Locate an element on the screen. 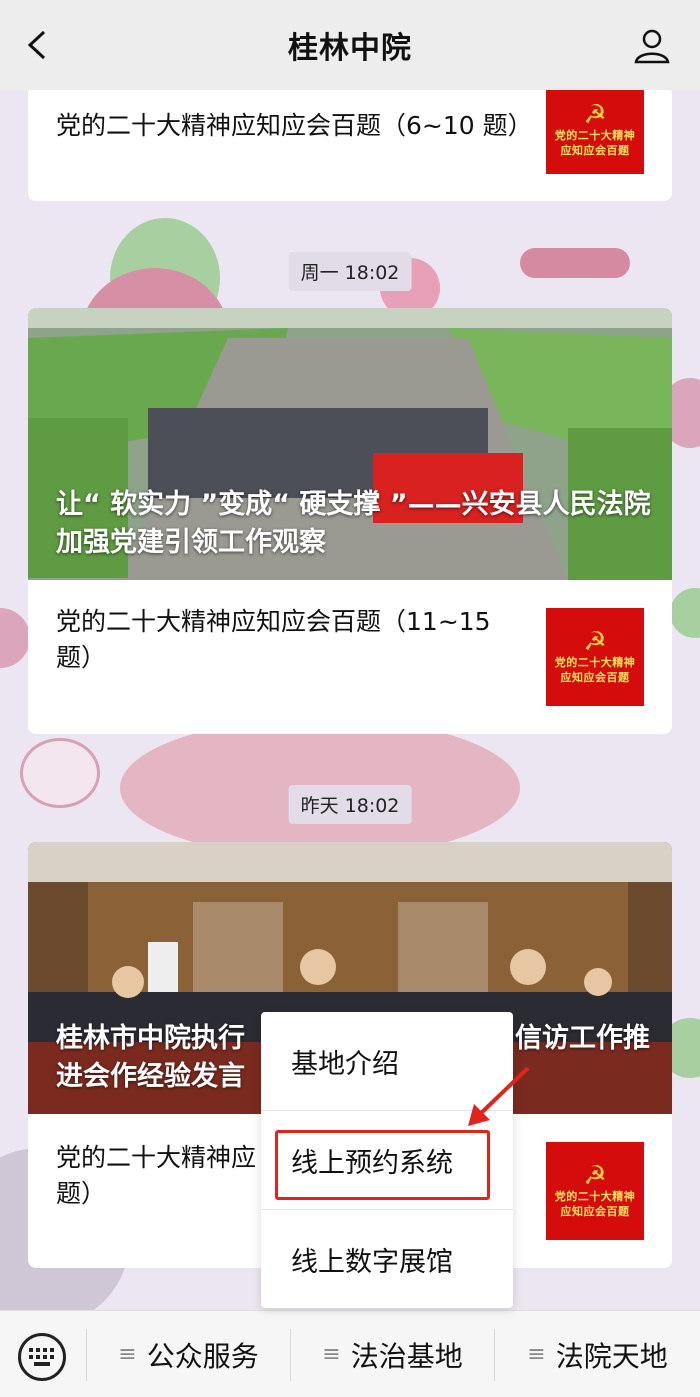 This screenshot has height=1397, width=700. bottom-menu-bar: ≡ 公众服务 ≡ 法治基地 ≡ 法院天地 is located at coordinates (350, 1353).